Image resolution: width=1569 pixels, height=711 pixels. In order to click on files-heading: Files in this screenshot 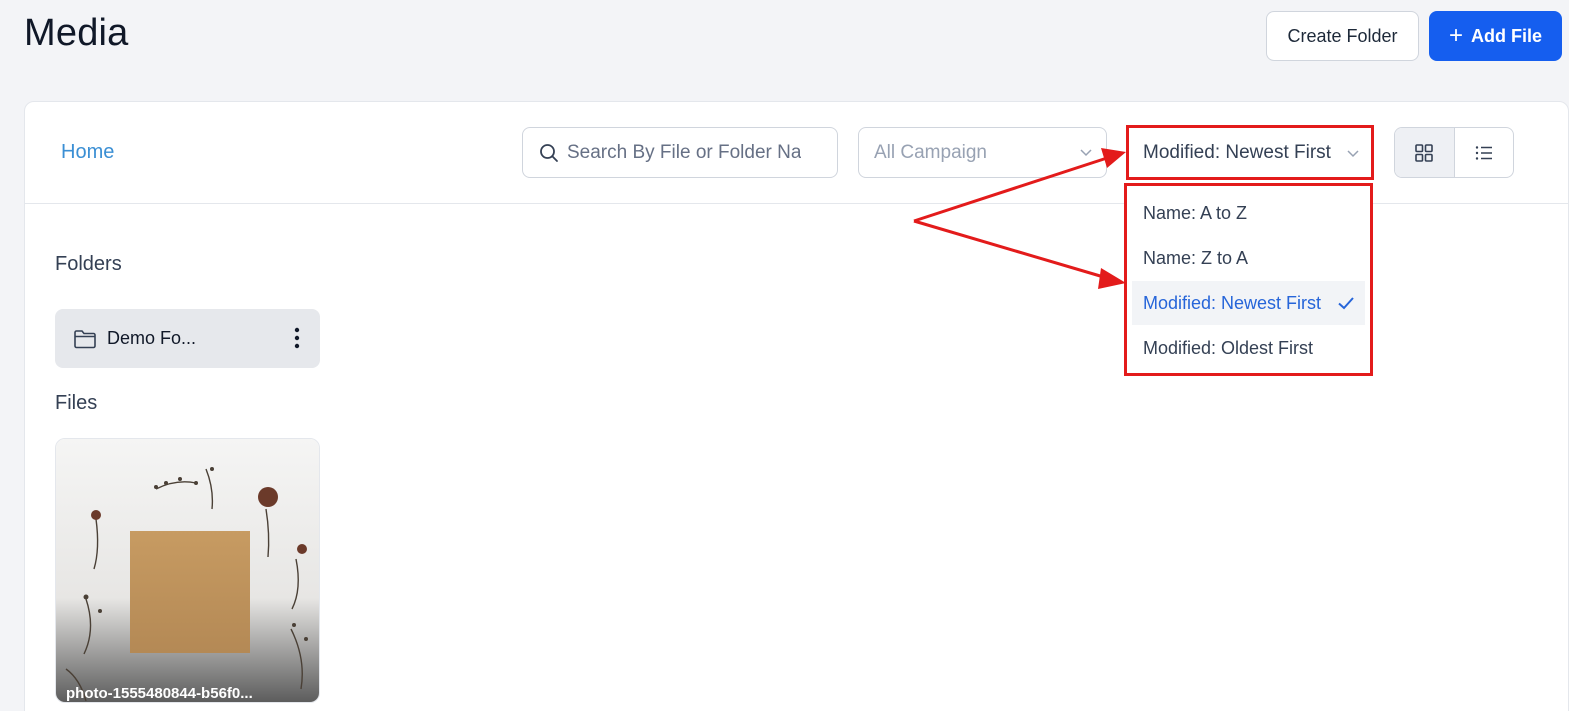, I will do `click(76, 403)`.